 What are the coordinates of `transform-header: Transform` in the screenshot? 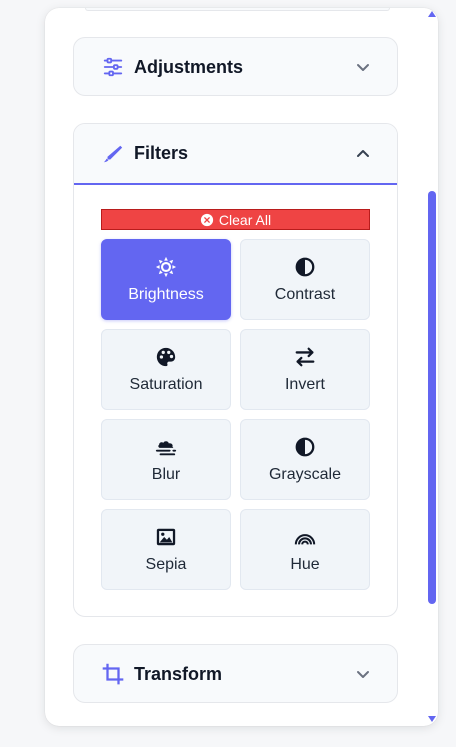 It's located at (235, 674).